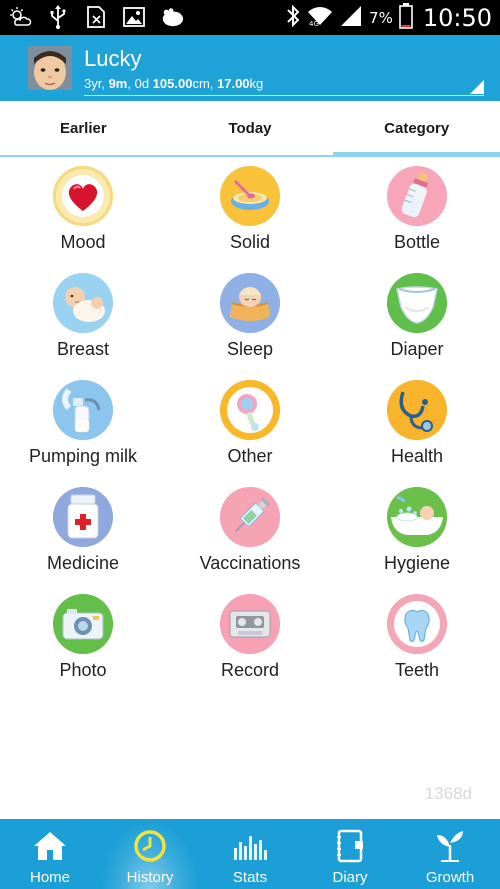  What do you see at coordinates (83, 349) in the screenshot?
I see `category-label: Breast` at bounding box center [83, 349].